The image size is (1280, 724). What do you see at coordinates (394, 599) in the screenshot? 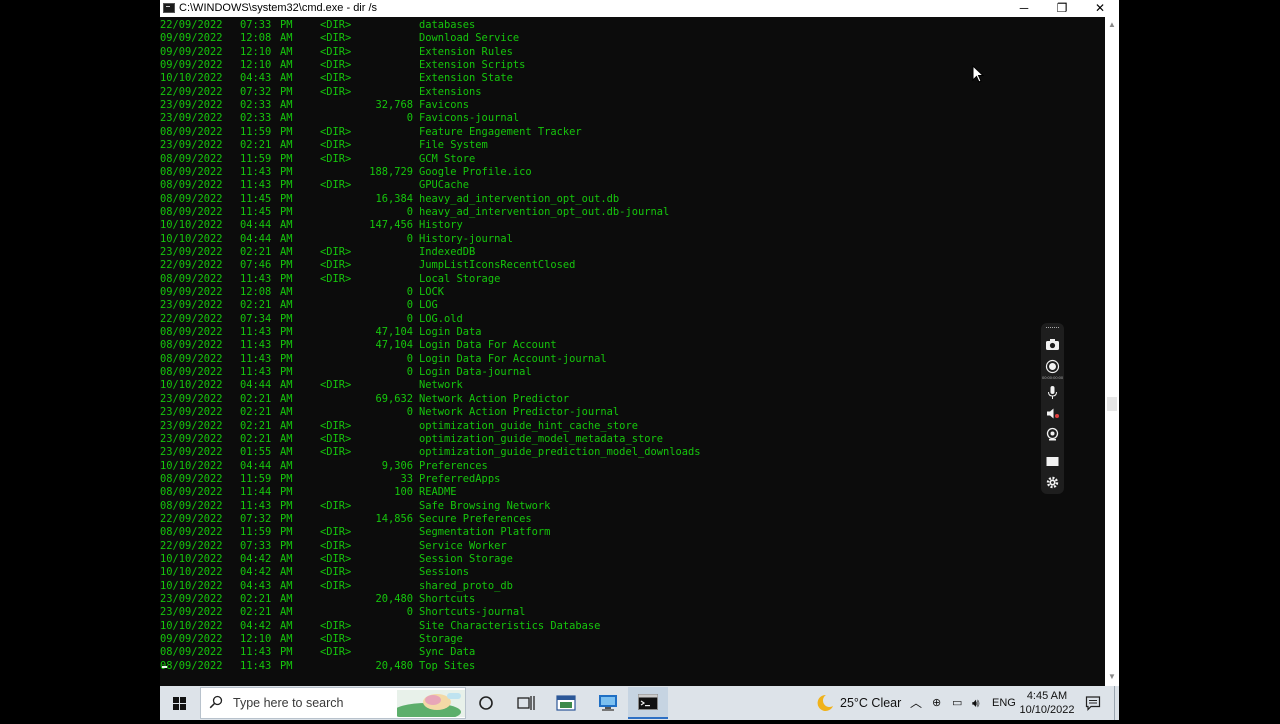
I see `listing-size: 20,480` at bounding box center [394, 599].